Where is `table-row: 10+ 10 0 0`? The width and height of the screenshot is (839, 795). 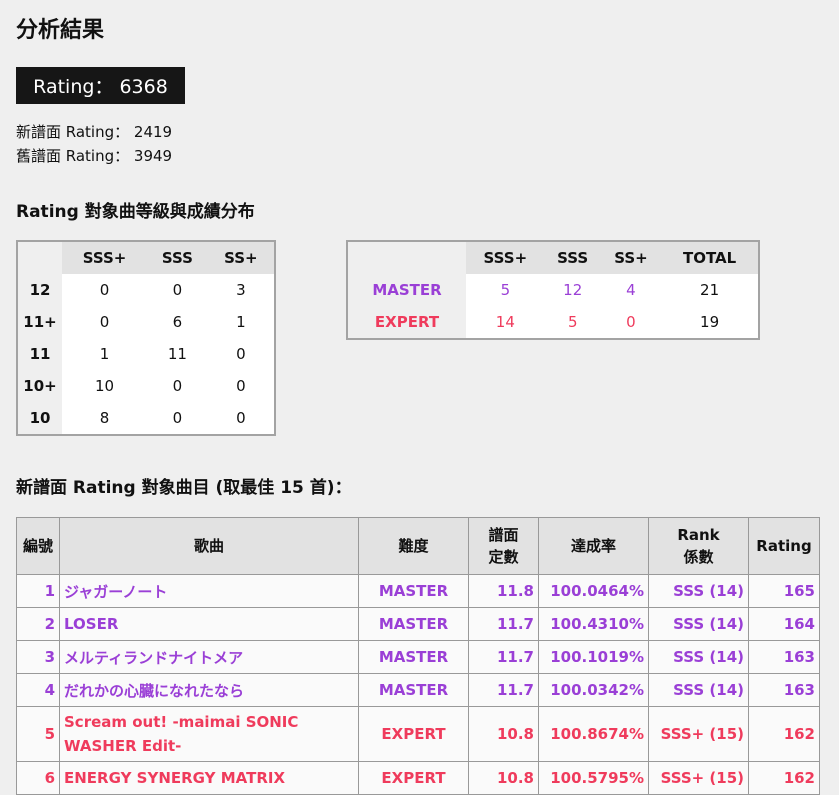
table-row: 10+ 10 0 0 is located at coordinates (146, 386).